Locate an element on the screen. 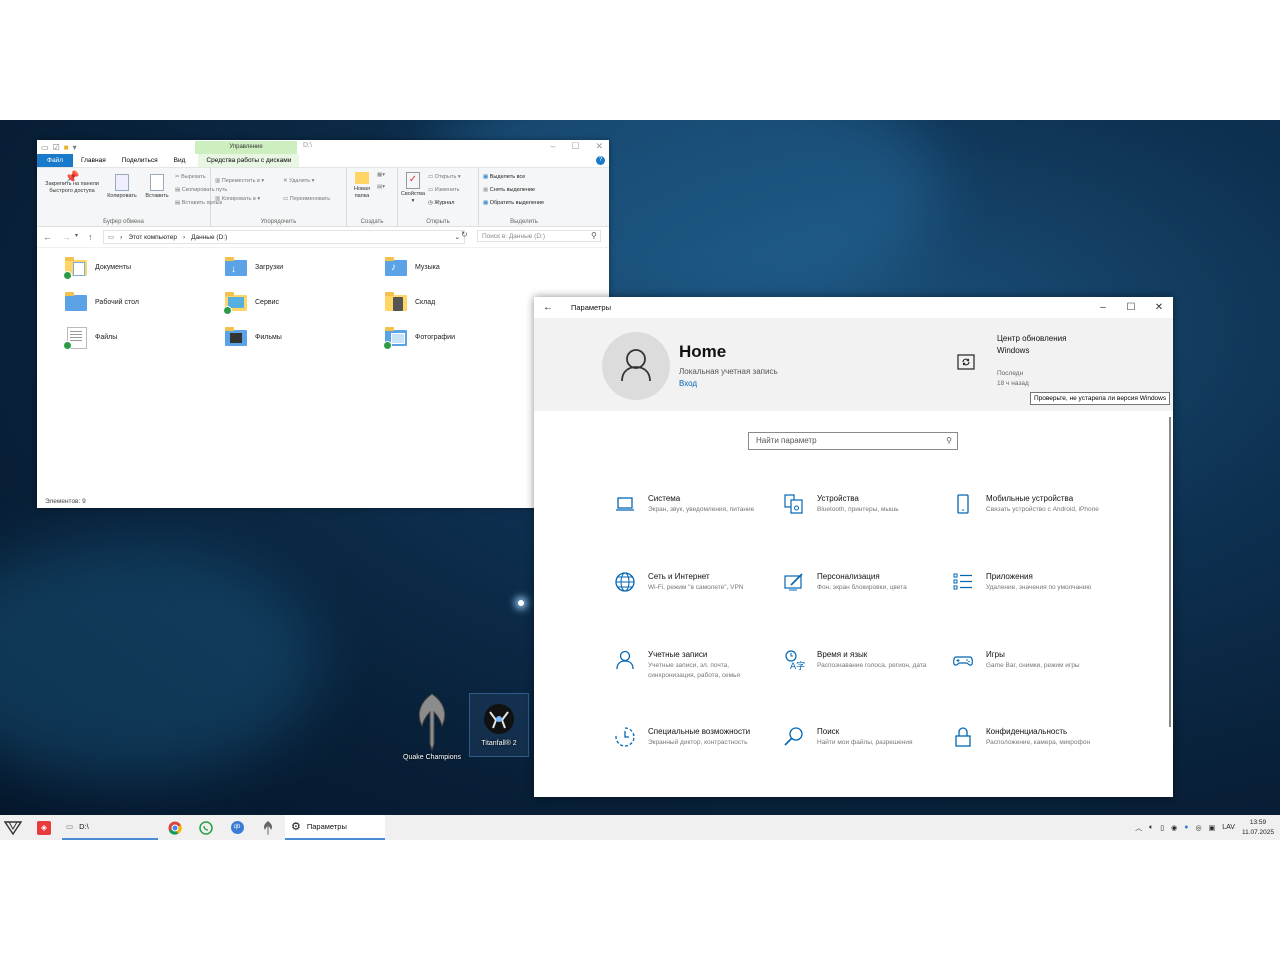  clock: 13:59 11.07.2025 is located at coordinates (1258, 828).